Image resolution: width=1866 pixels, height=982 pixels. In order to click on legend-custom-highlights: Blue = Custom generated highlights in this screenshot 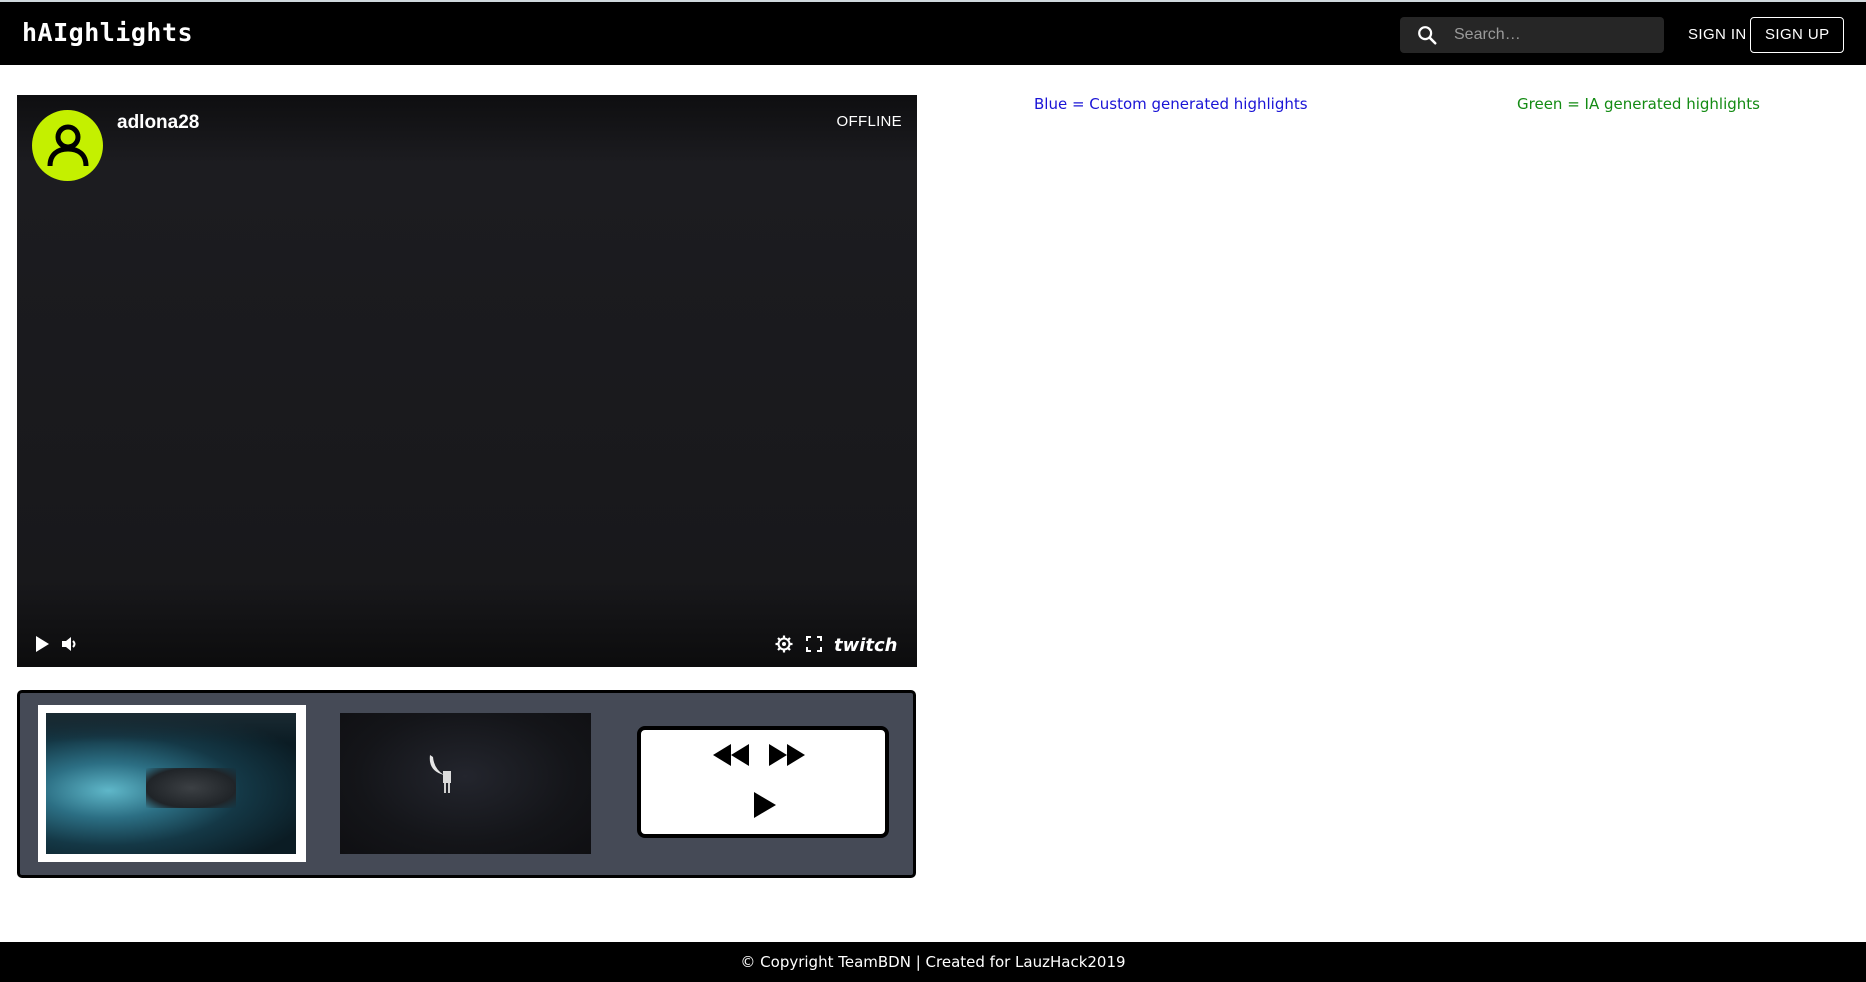, I will do `click(1171, 104)`.